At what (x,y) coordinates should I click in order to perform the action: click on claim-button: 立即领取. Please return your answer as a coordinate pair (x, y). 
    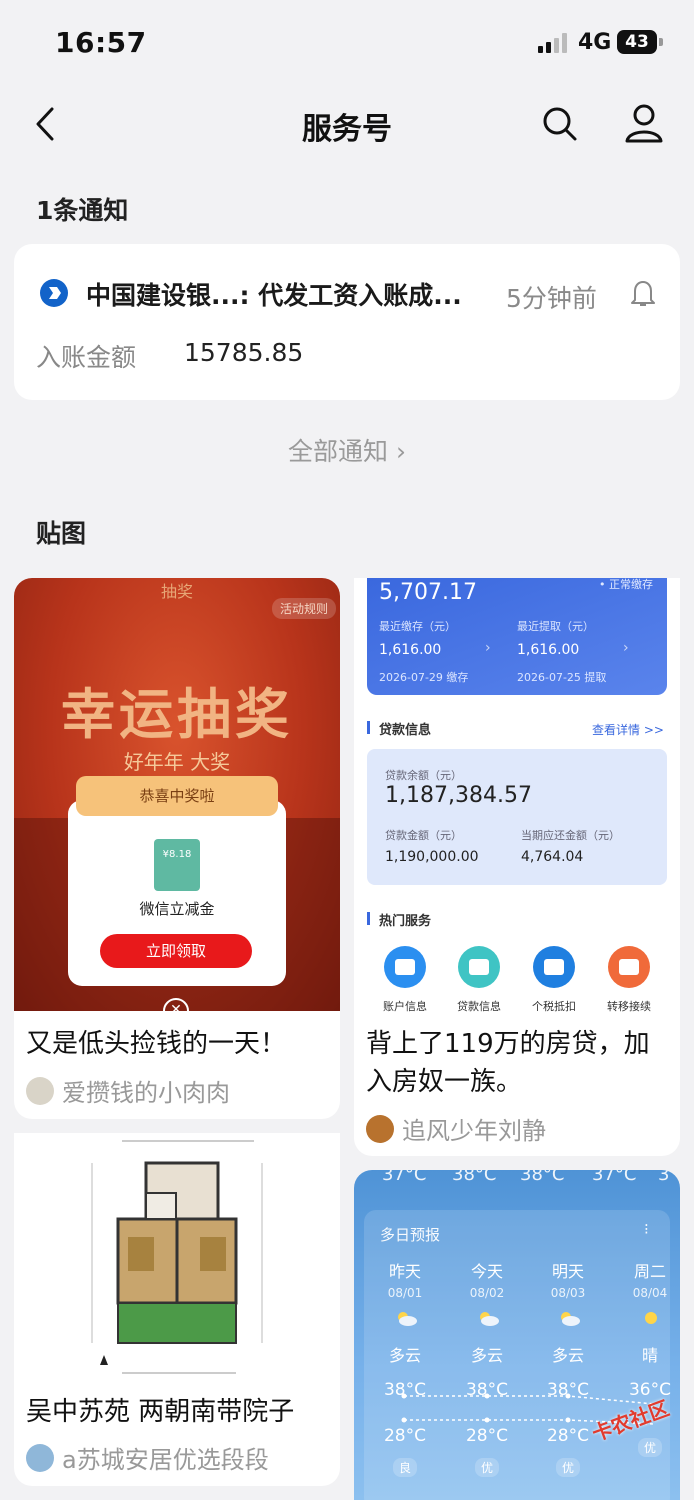
    Looking at the image, I should click on (176, 951).